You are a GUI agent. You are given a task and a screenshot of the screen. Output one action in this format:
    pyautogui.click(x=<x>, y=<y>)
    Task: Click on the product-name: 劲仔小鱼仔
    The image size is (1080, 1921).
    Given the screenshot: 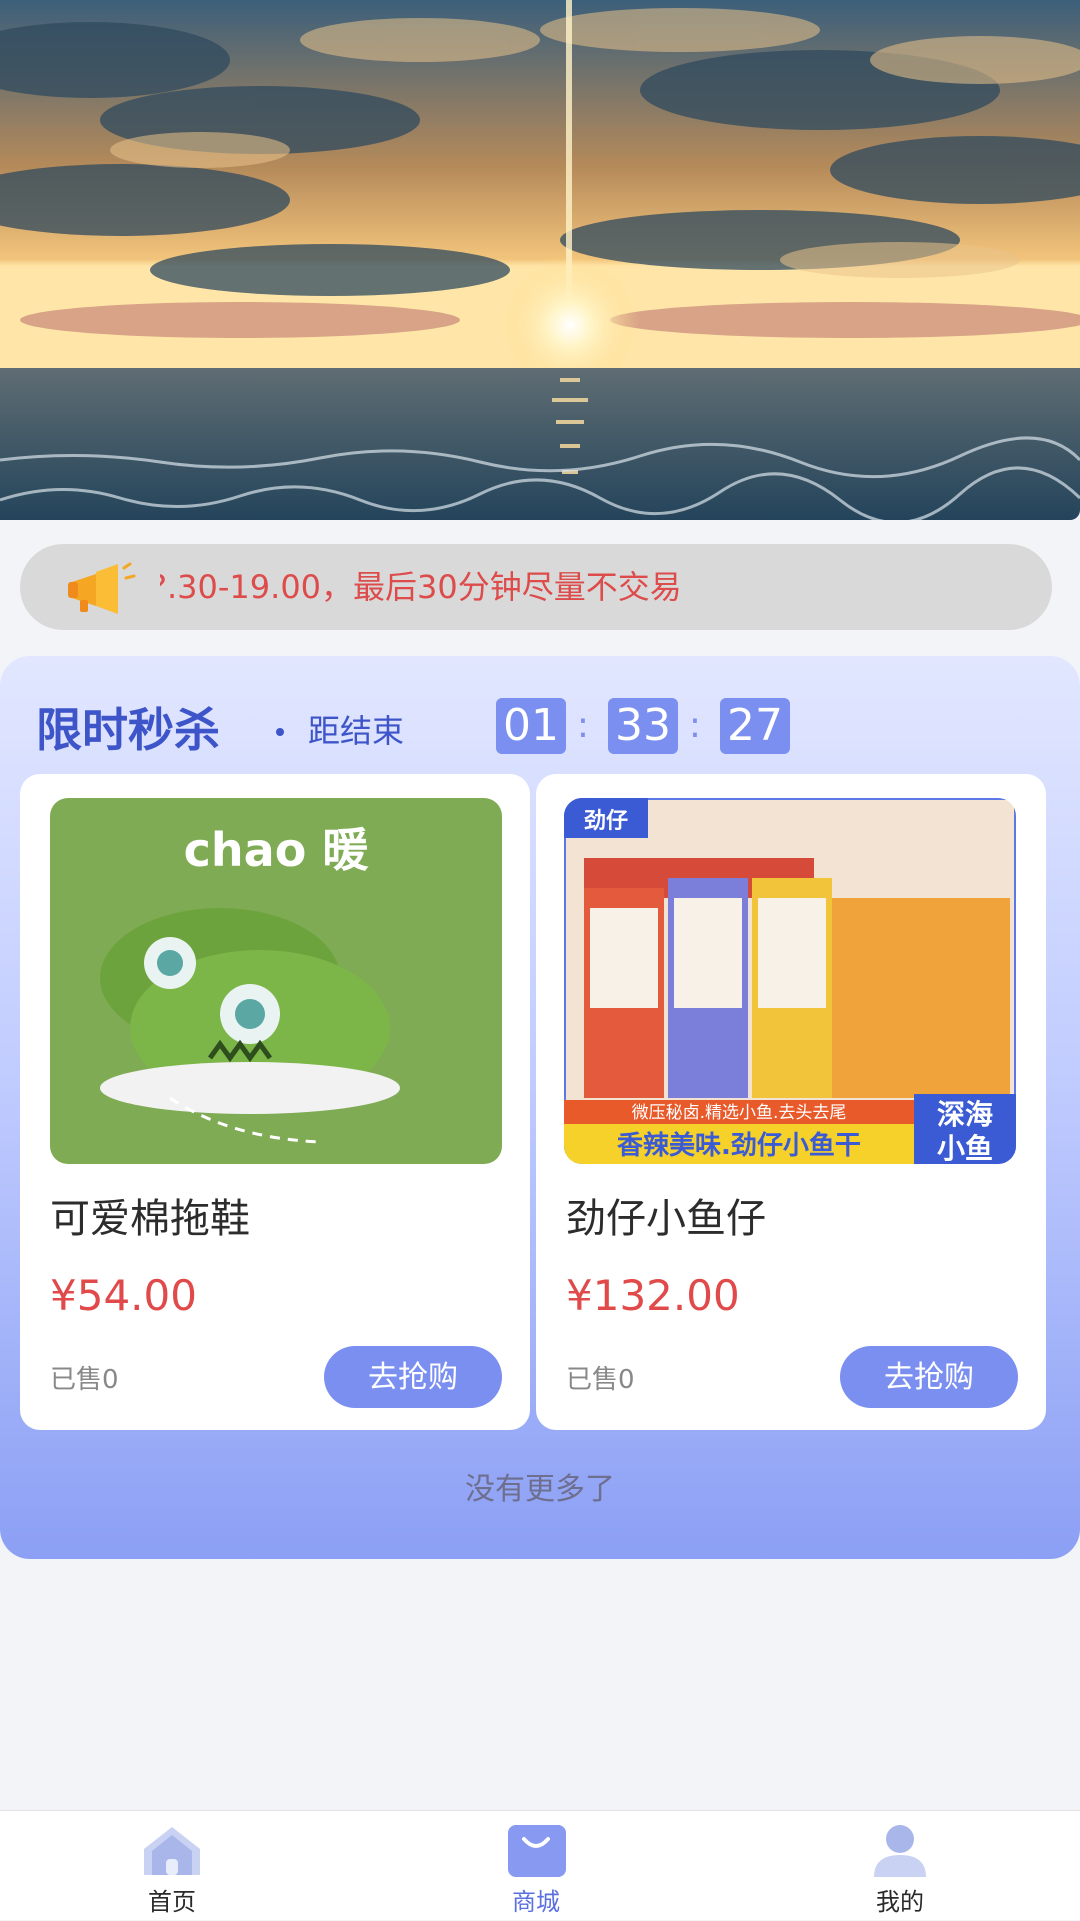 What is the action you would take?
    pyautogui.click(x=666, y=1219)
    